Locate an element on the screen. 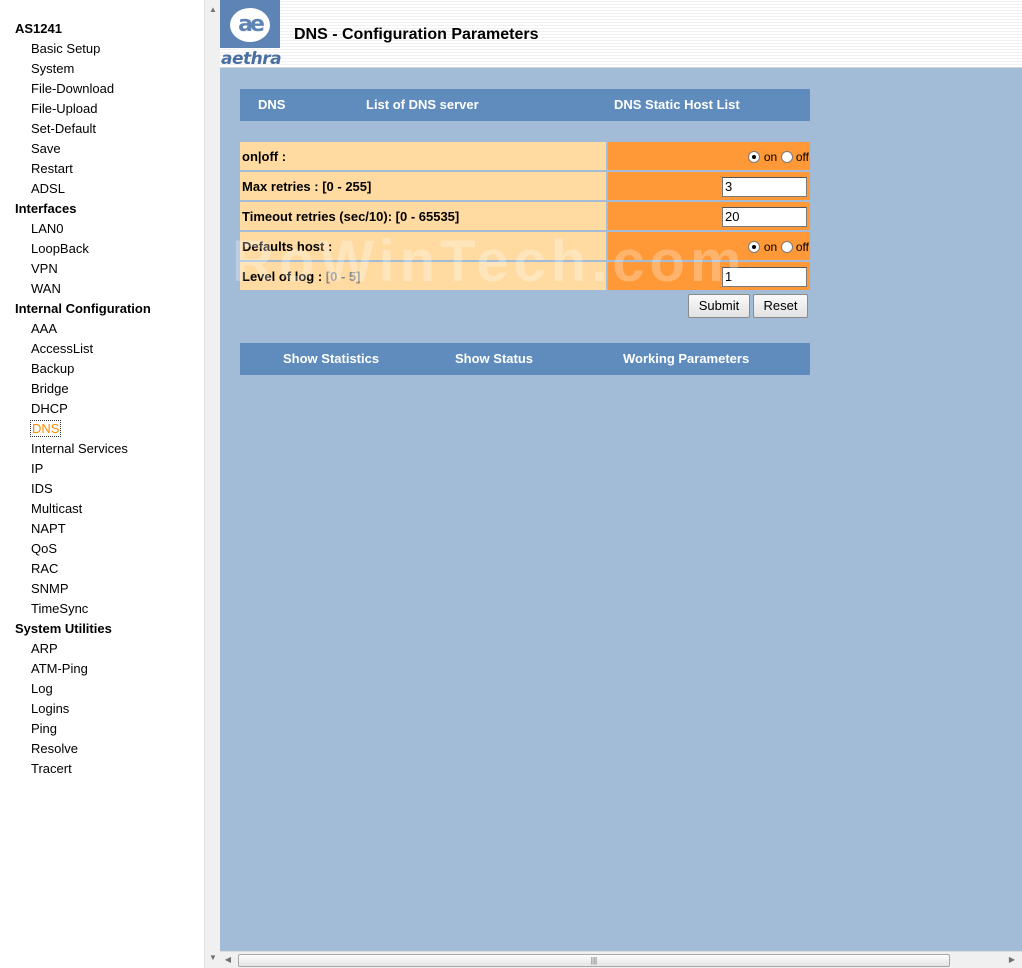 This screenshot has height=968, width=1022. logo-mark-background: ae is located at coordinates (250, 24).